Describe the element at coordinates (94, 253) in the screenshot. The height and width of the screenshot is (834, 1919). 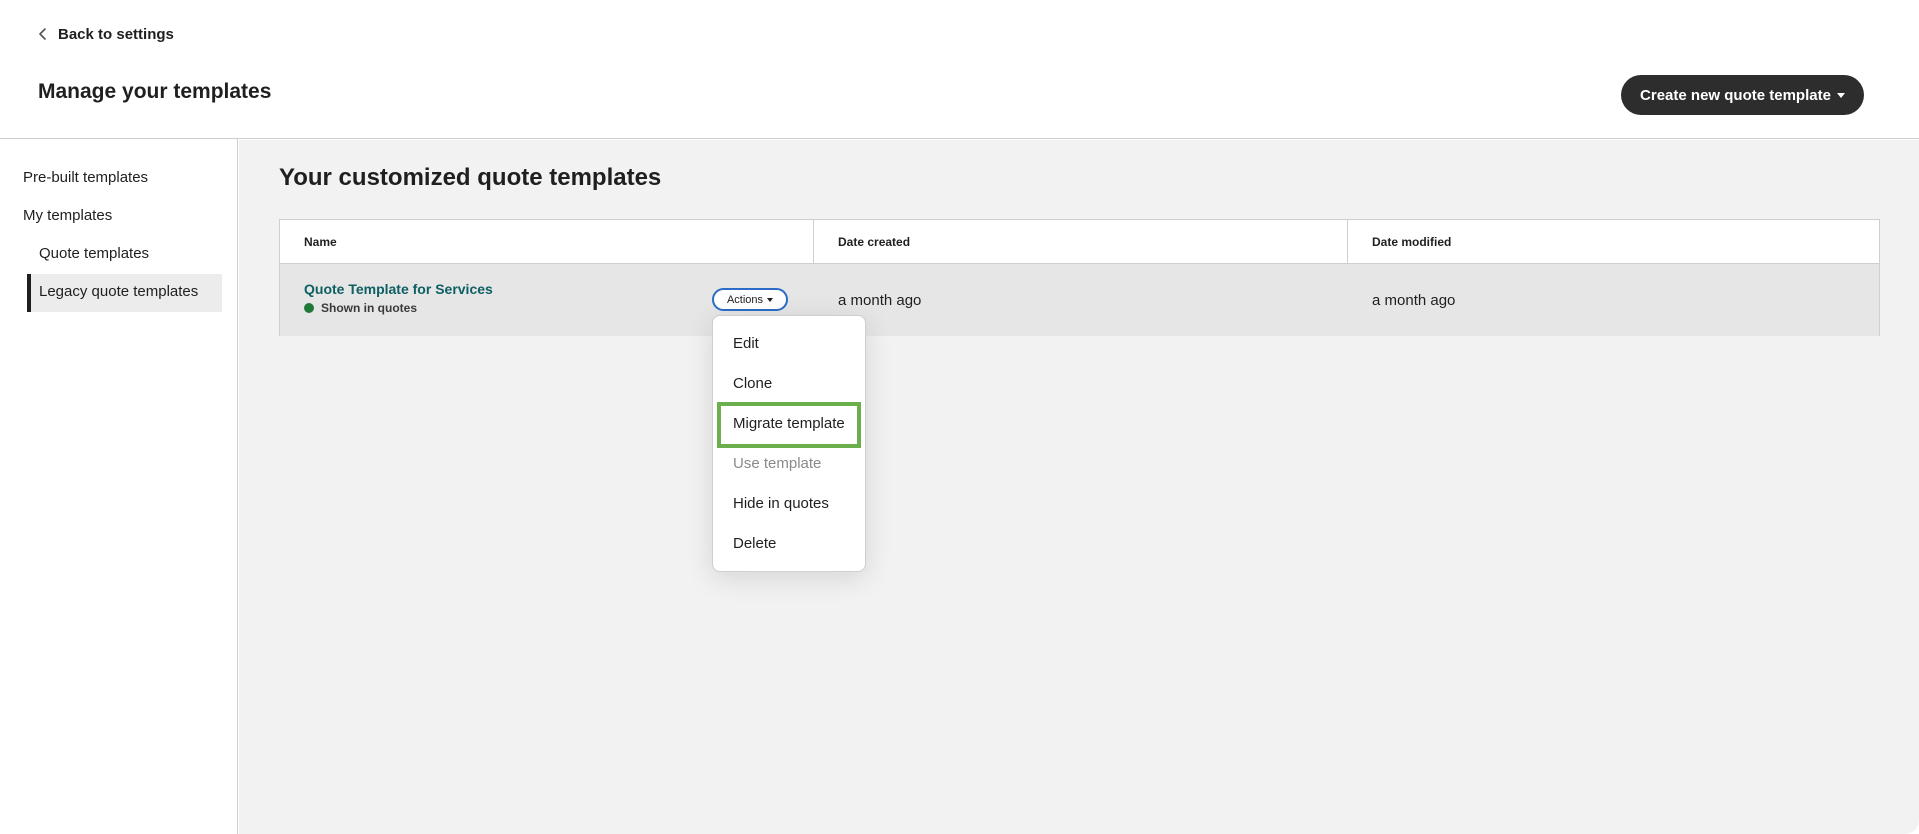
I see `sidebar-item-quote-templates: Quote templates` at that location.